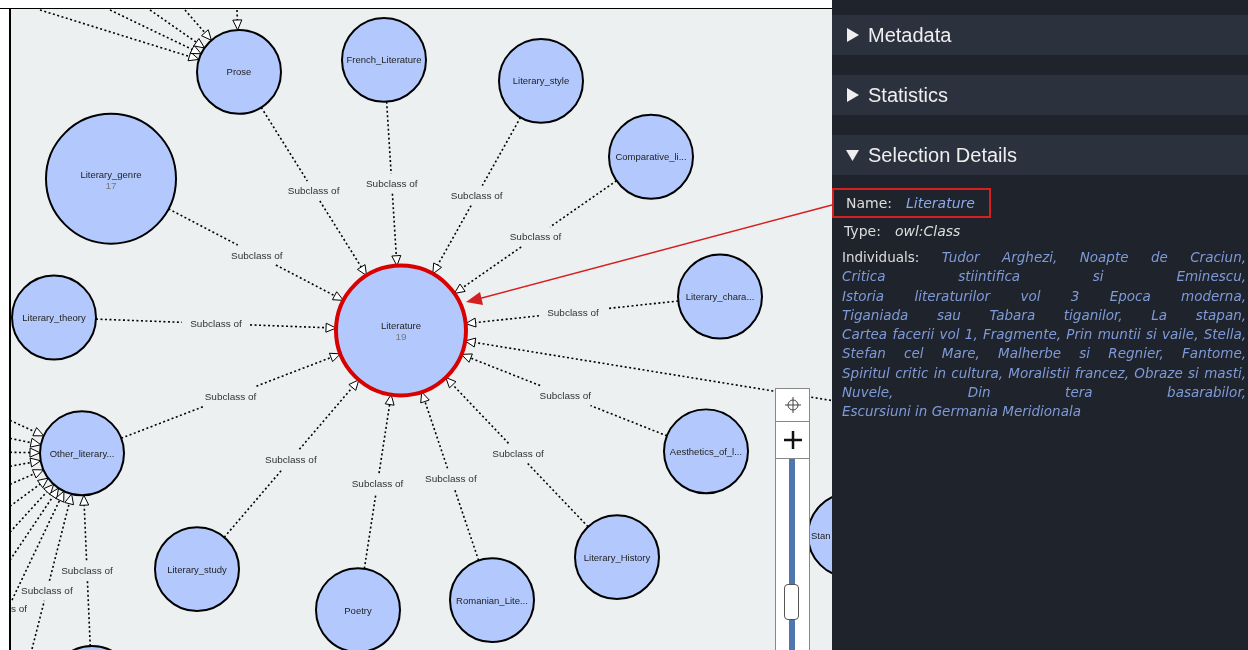  I want to click on individual-link: Malherbe si Regnier,, so click(1081, 353).